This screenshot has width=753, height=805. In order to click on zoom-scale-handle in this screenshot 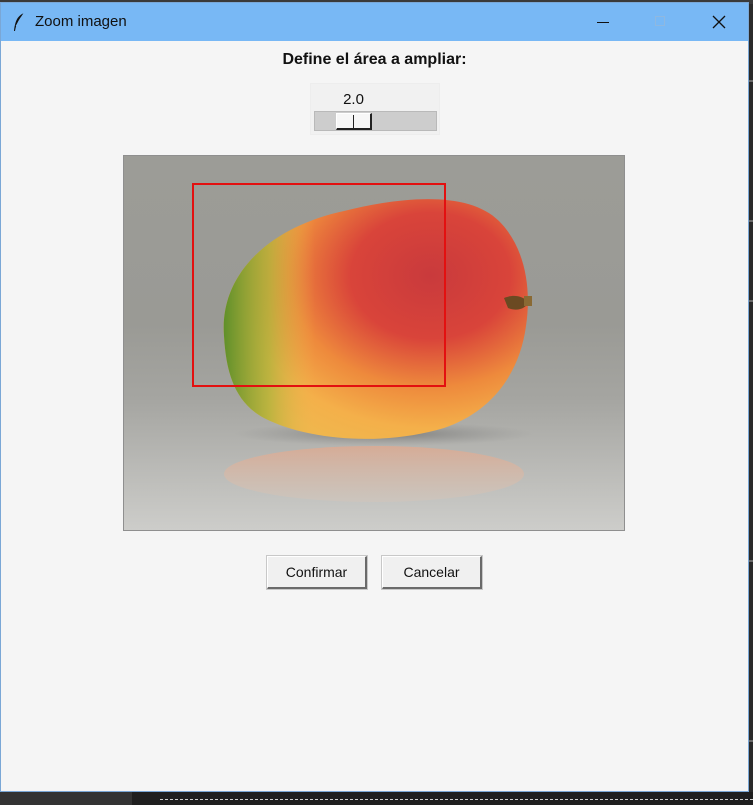, I will do `click(354, 121)`.